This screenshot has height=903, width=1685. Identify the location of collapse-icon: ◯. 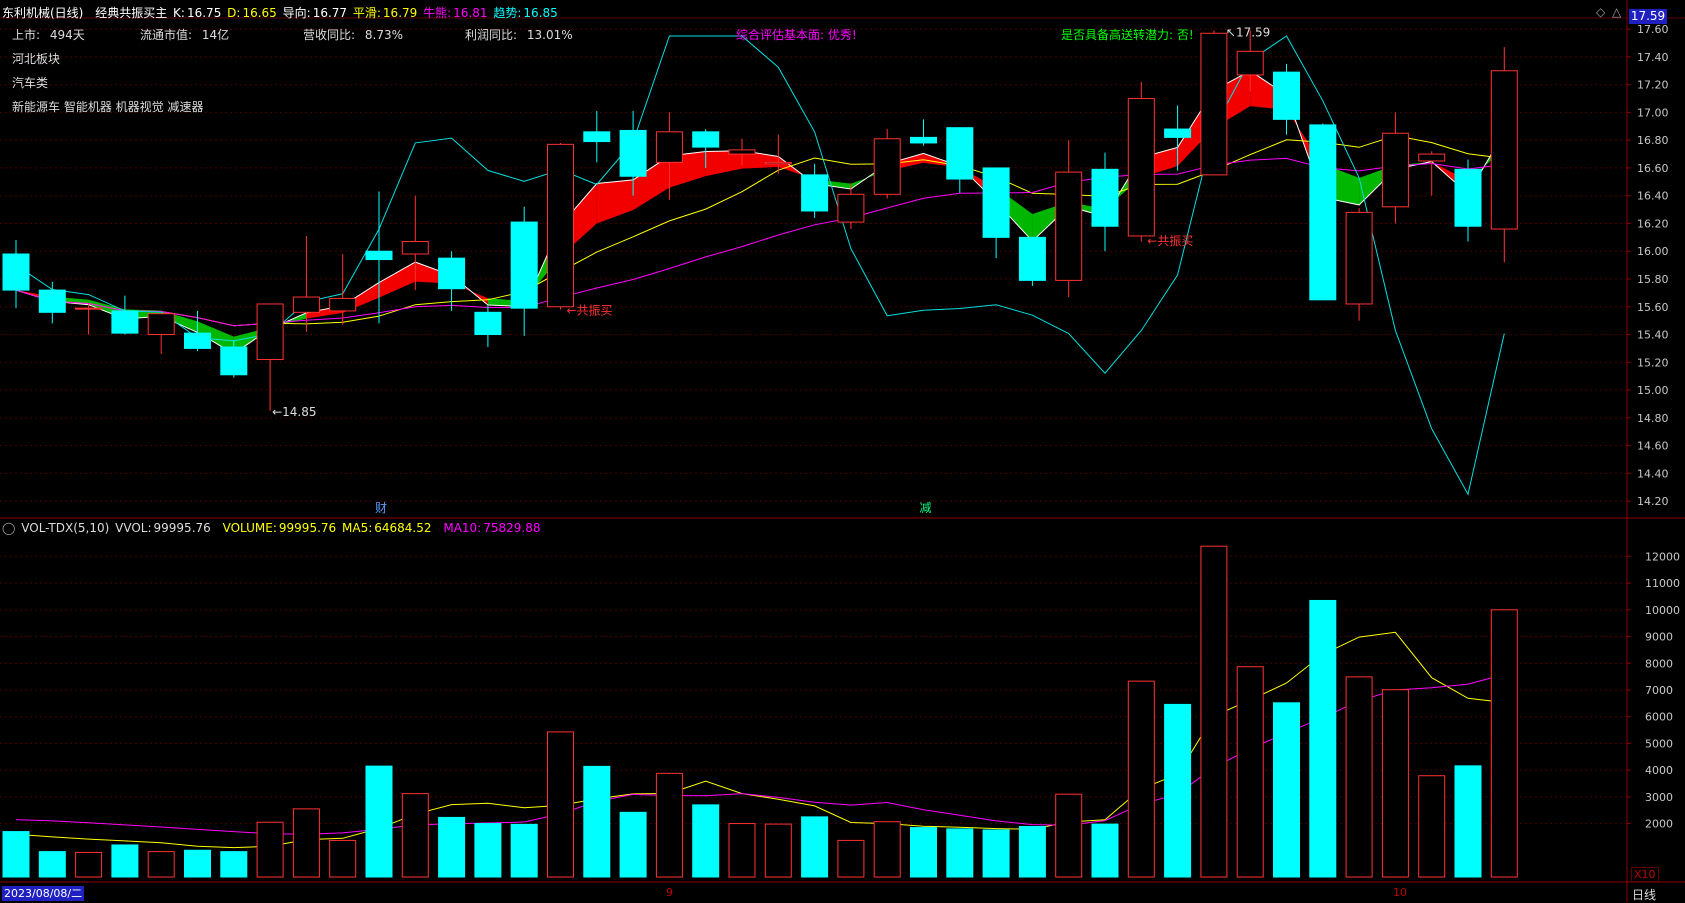
(8, 528).